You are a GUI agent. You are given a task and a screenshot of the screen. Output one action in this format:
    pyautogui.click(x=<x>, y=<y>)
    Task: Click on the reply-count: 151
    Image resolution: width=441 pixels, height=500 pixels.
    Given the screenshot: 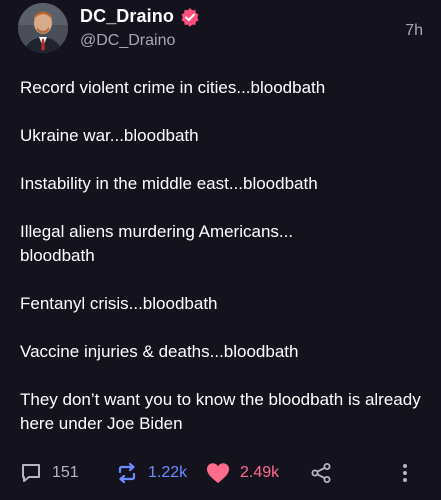 What is the action you would take?
    pyautogui.click(x=65, y=472)
    